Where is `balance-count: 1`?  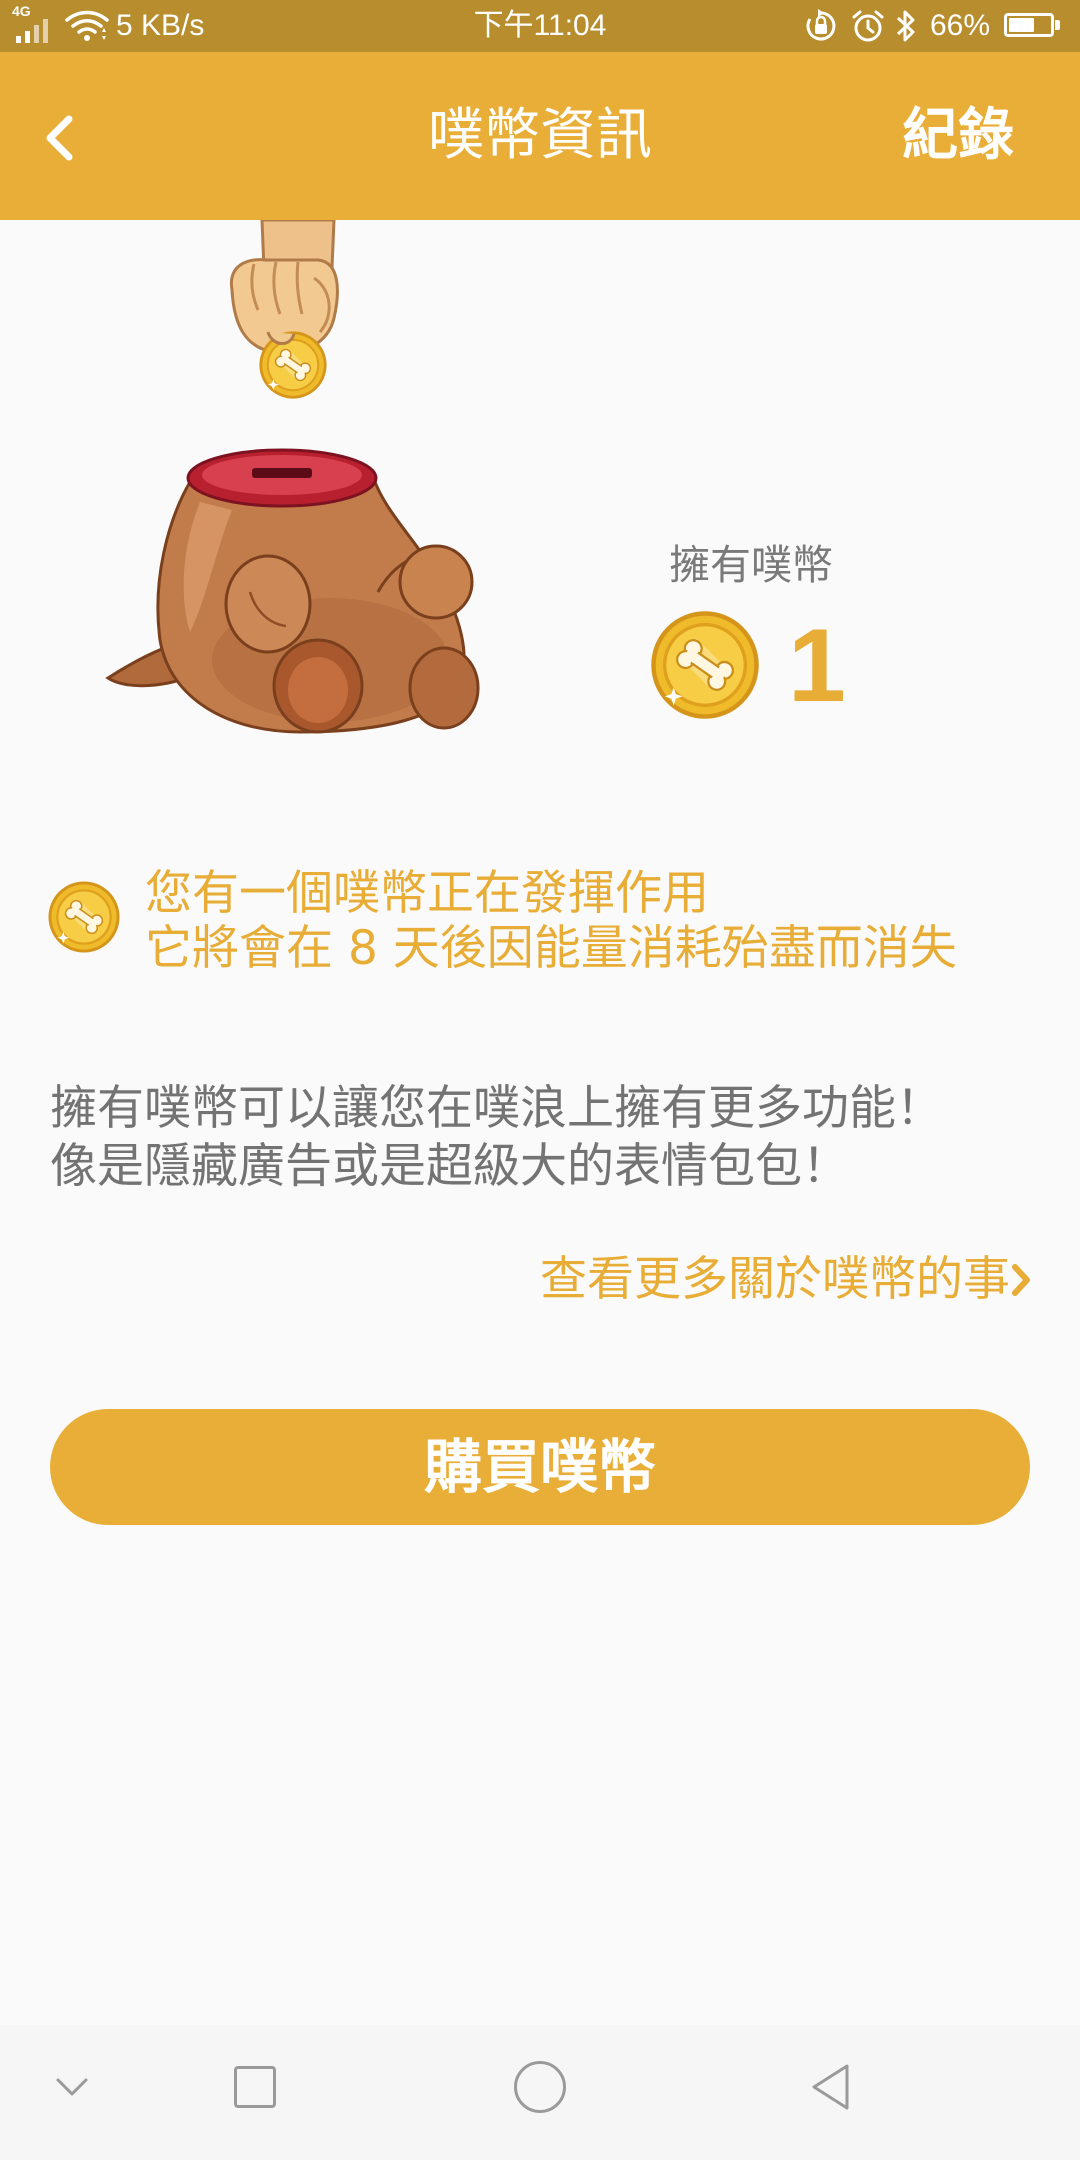
balance-count: 1 is located at coordinates (817, 666).